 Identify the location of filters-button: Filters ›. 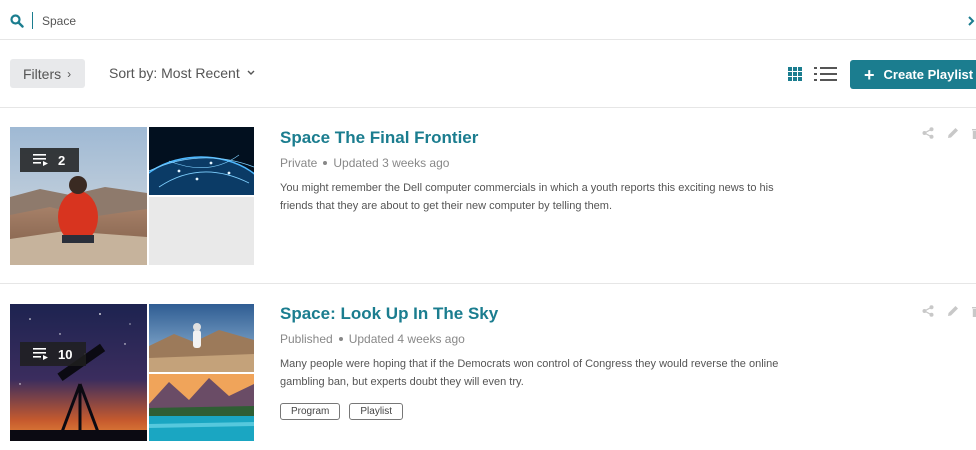
(47, 73).